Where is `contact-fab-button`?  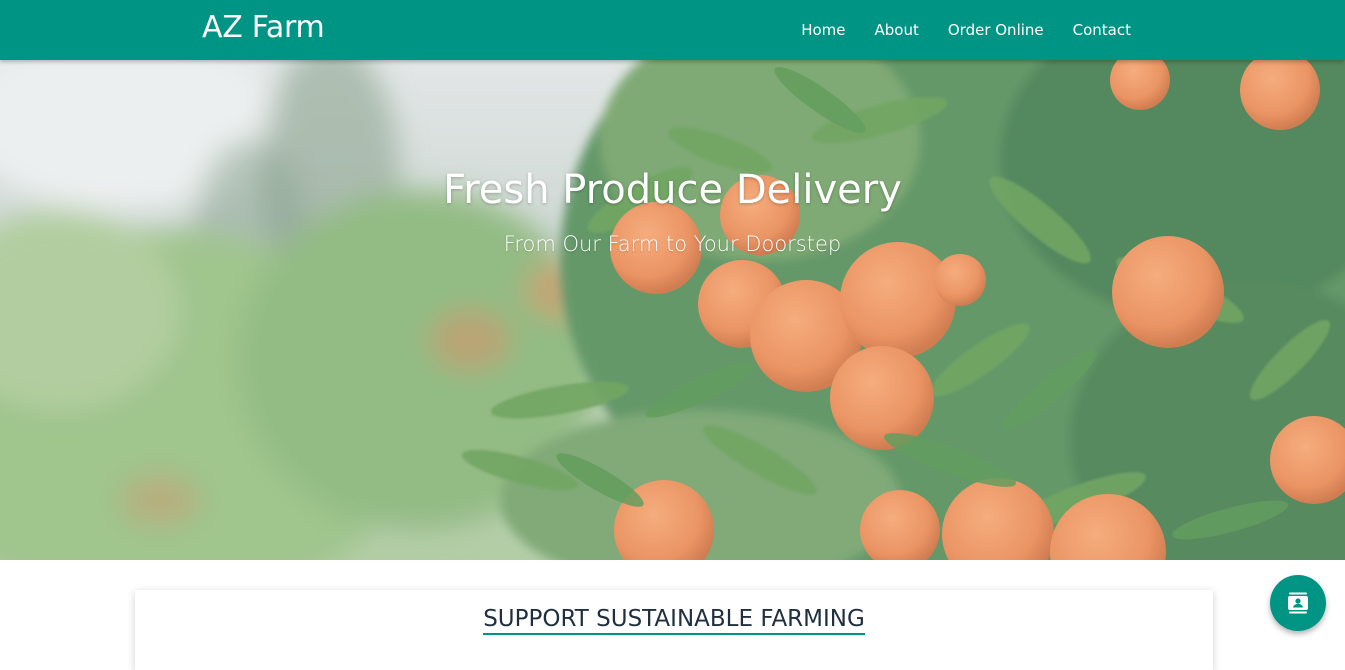
contact-fab-button is located at coordinates (1298, 603).